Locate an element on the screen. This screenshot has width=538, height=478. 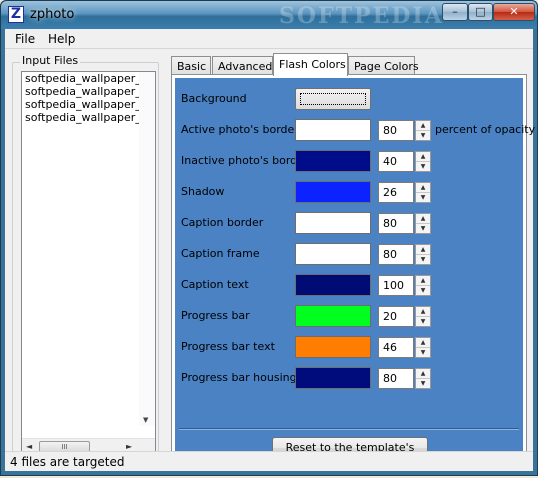
opacity-stepper: 40 ▲ ▼ is located at coordinates (405, 161).